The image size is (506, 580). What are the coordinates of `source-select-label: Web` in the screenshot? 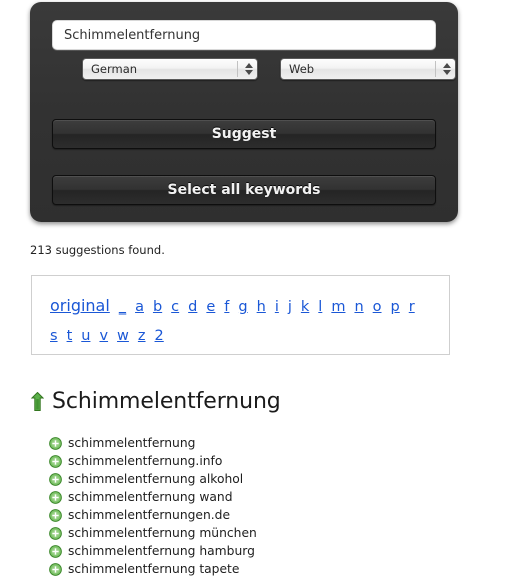 It's located at (302, 69).